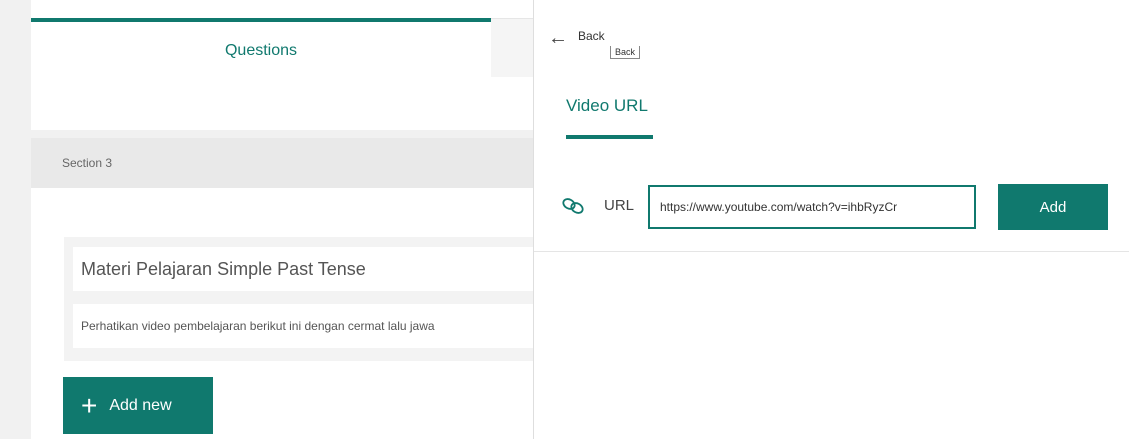  What do you see at coordinates (619, 205) in the screenshot?
I see `url-label: URL` at bounding box center [619, 205].